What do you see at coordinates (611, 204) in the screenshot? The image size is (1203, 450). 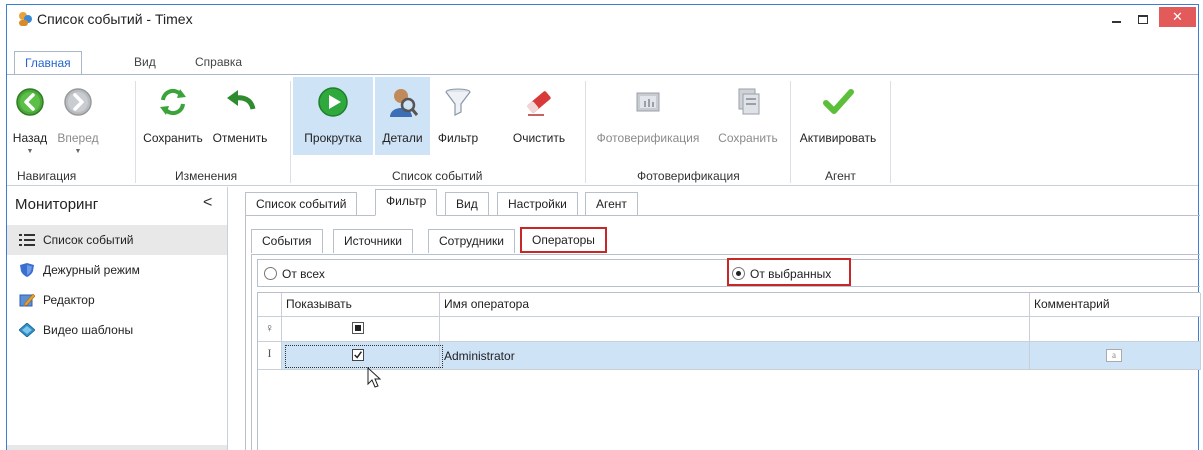 I see `tab-agent: Агент` at bounding box center [611, 204].